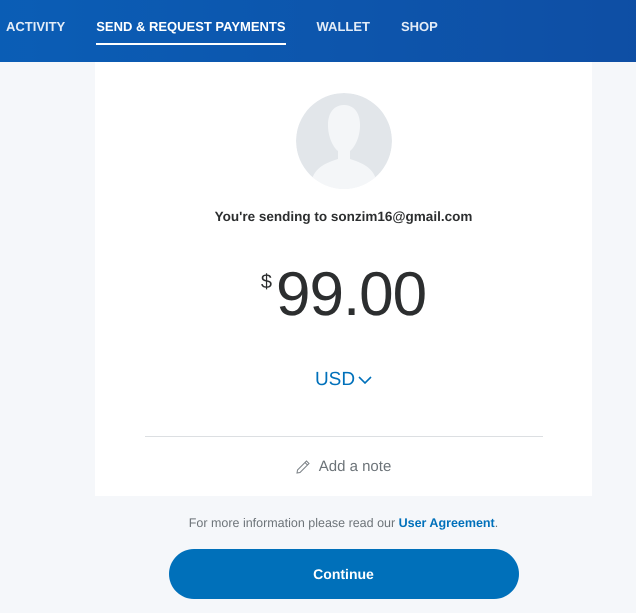 This screenshot has width=636, height=613. I want to click on user-agreement-link: User Agreement, so click(446, 523).